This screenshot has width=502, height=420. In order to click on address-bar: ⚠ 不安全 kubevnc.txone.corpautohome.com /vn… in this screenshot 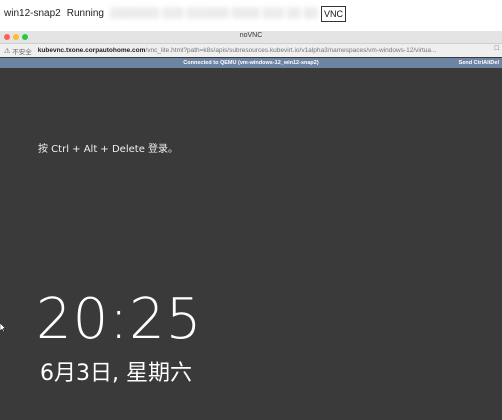, I will do `click(251, 50)`.